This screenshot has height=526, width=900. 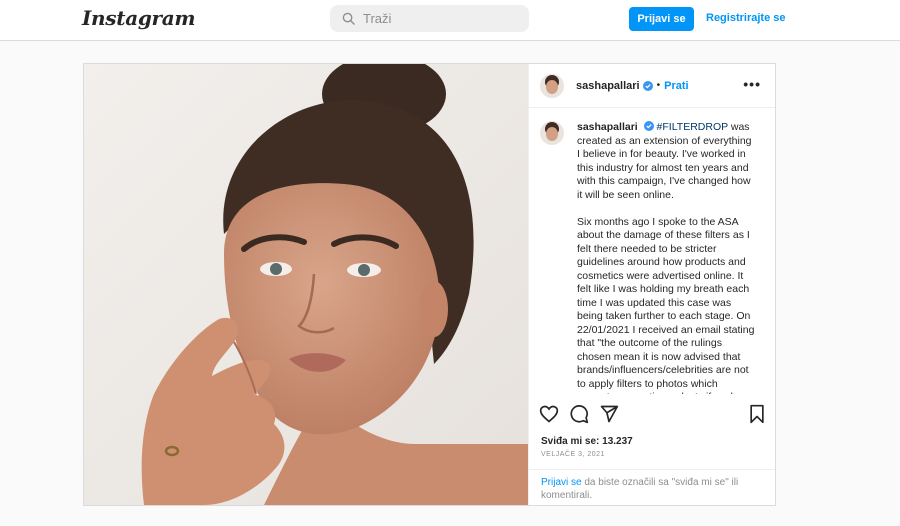 What do you see at coordinates (607, 127) in the screenshot?
I see `caption-username: sashapallari` at bounding box center [607, 127].